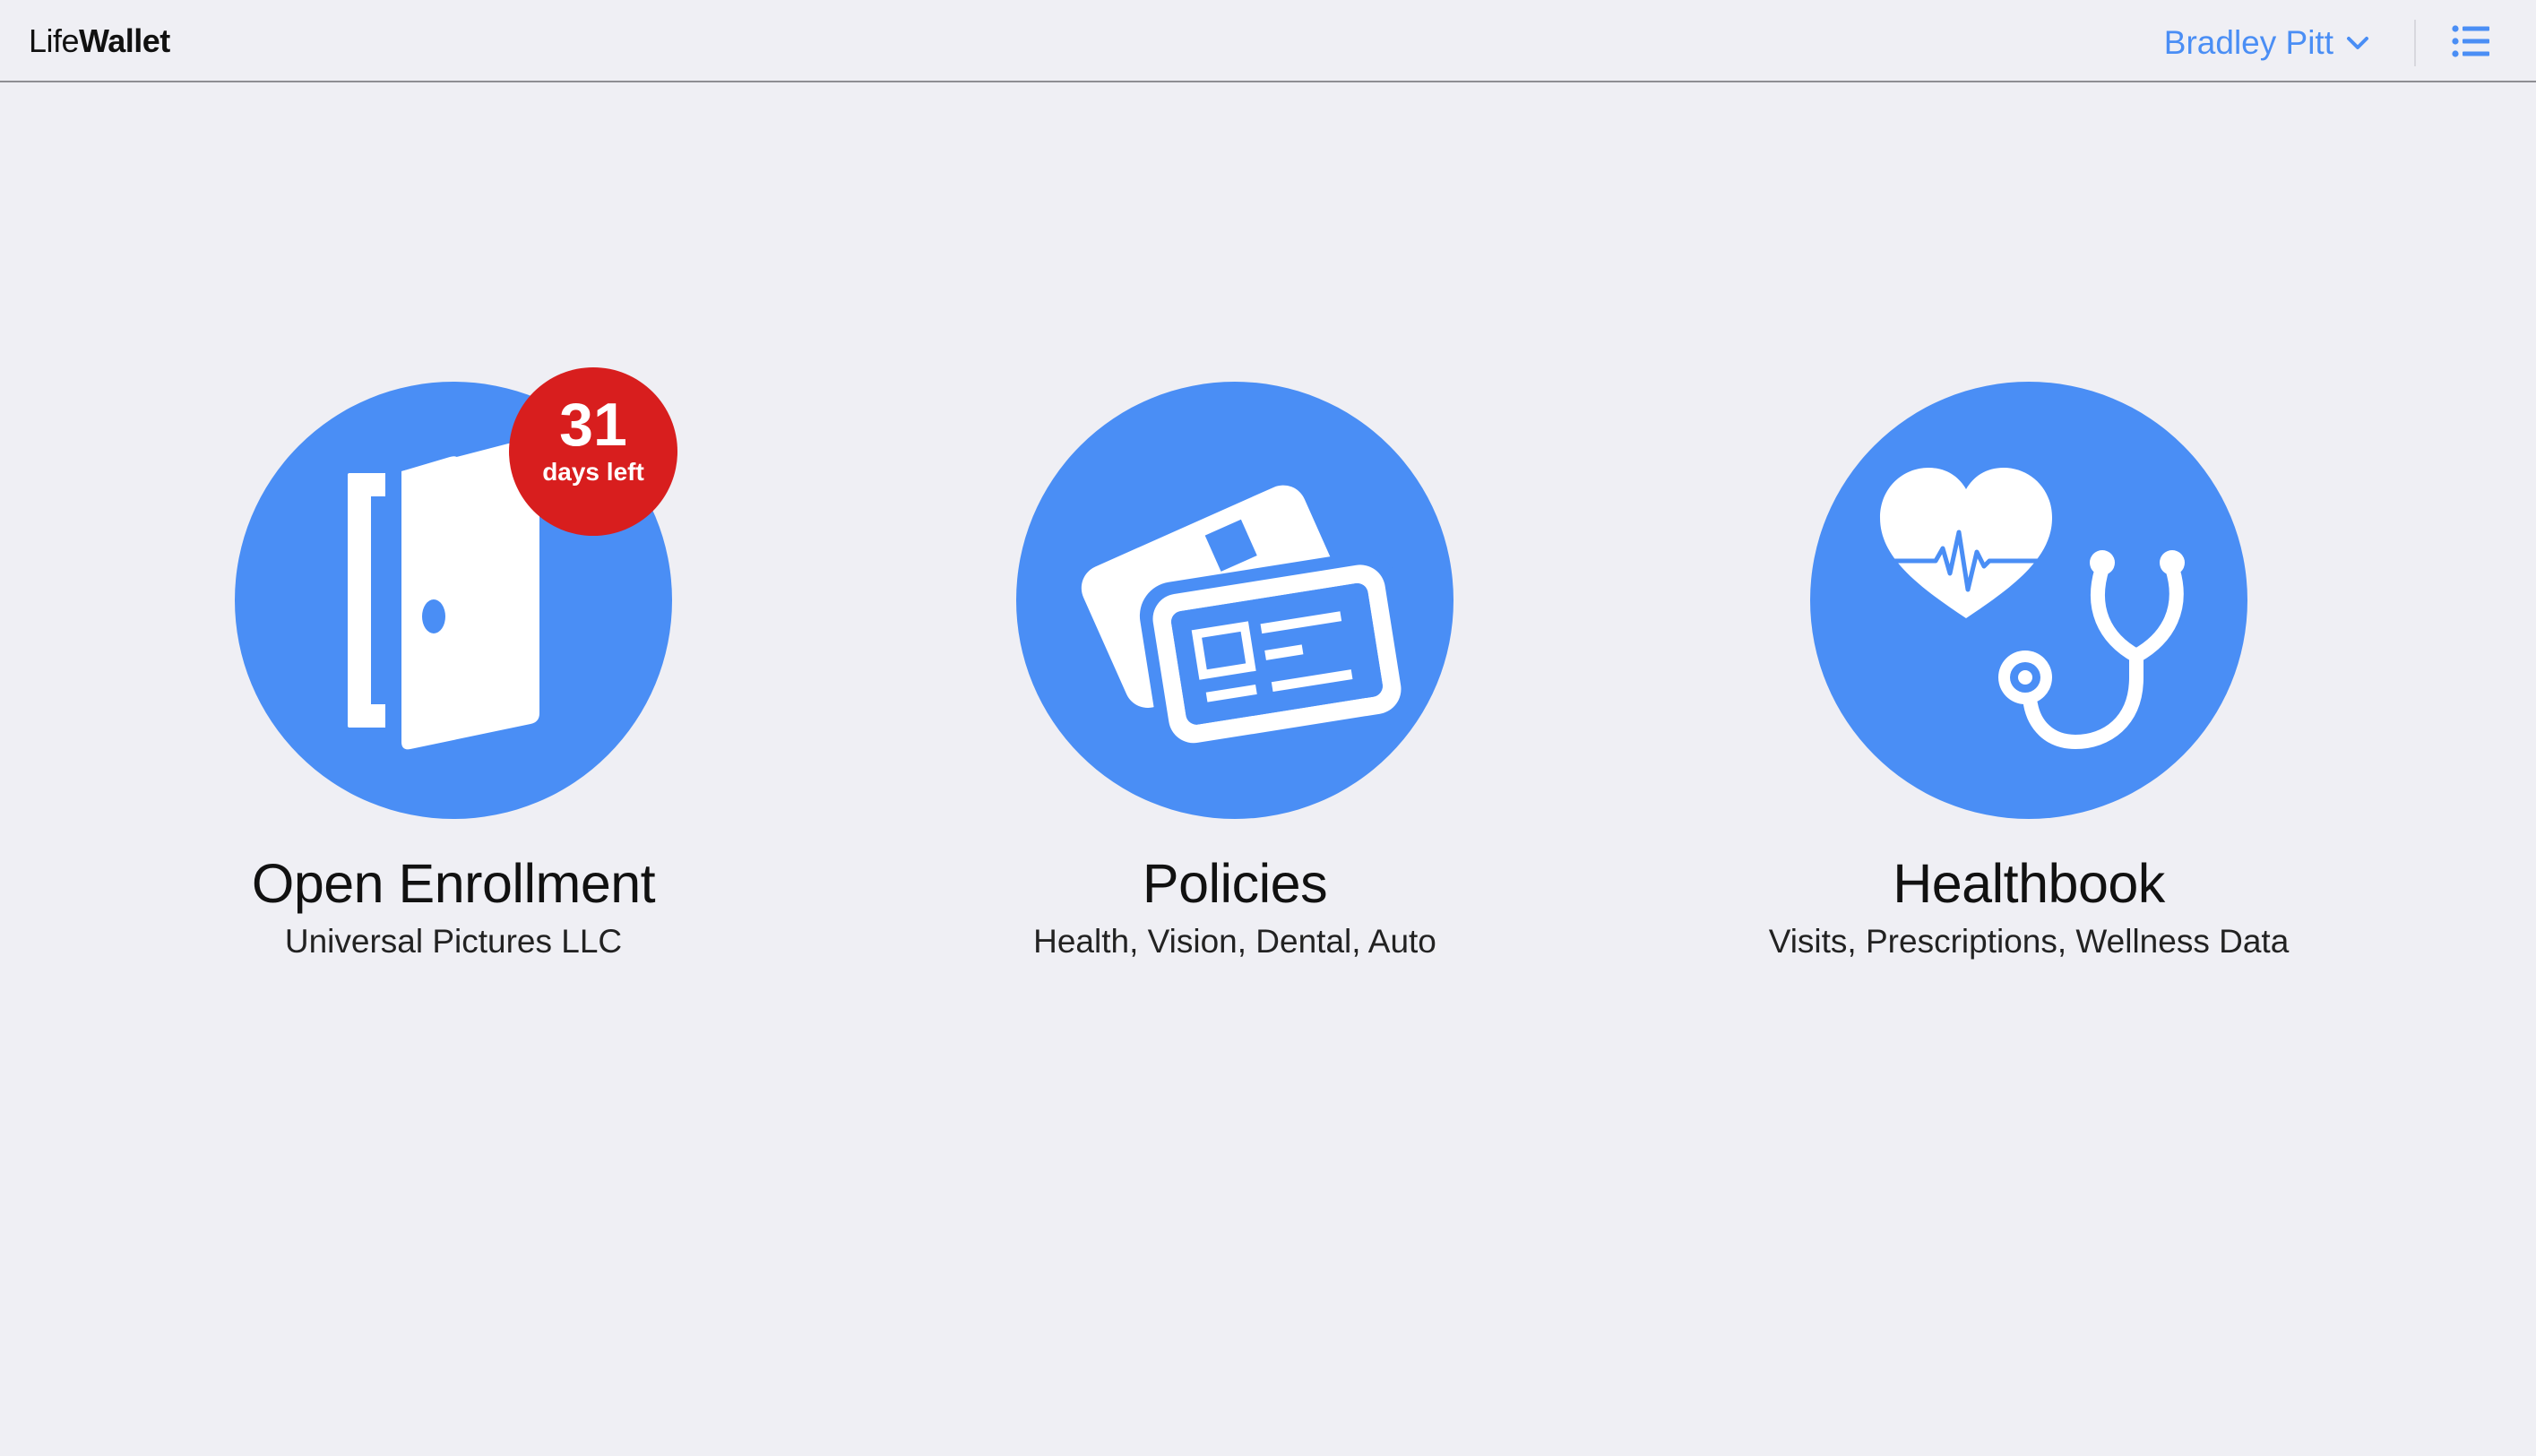 Image resolution: width=2536 pixels, height=1456 pixels. Describe the element at coordinates (1235, 884) in the screenshot. I see `tile-title: Policies` at that location.